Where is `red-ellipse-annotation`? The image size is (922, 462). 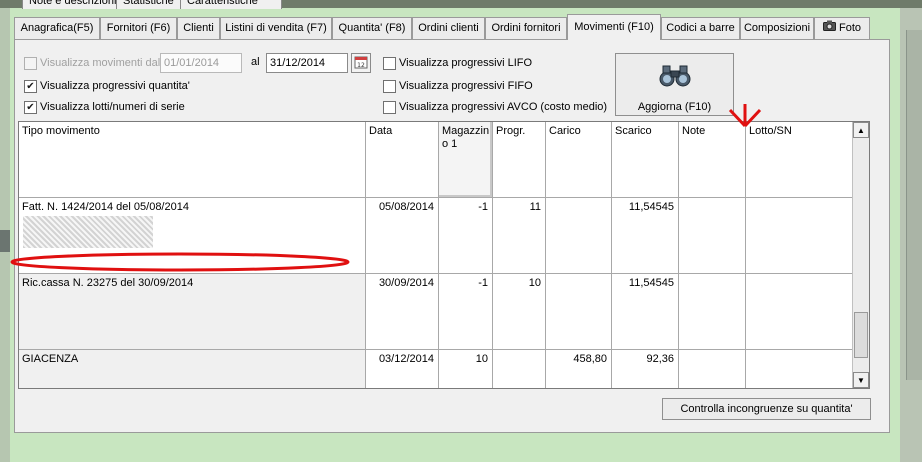 red-ellipse-annotation is located at coordinates (180, 262).